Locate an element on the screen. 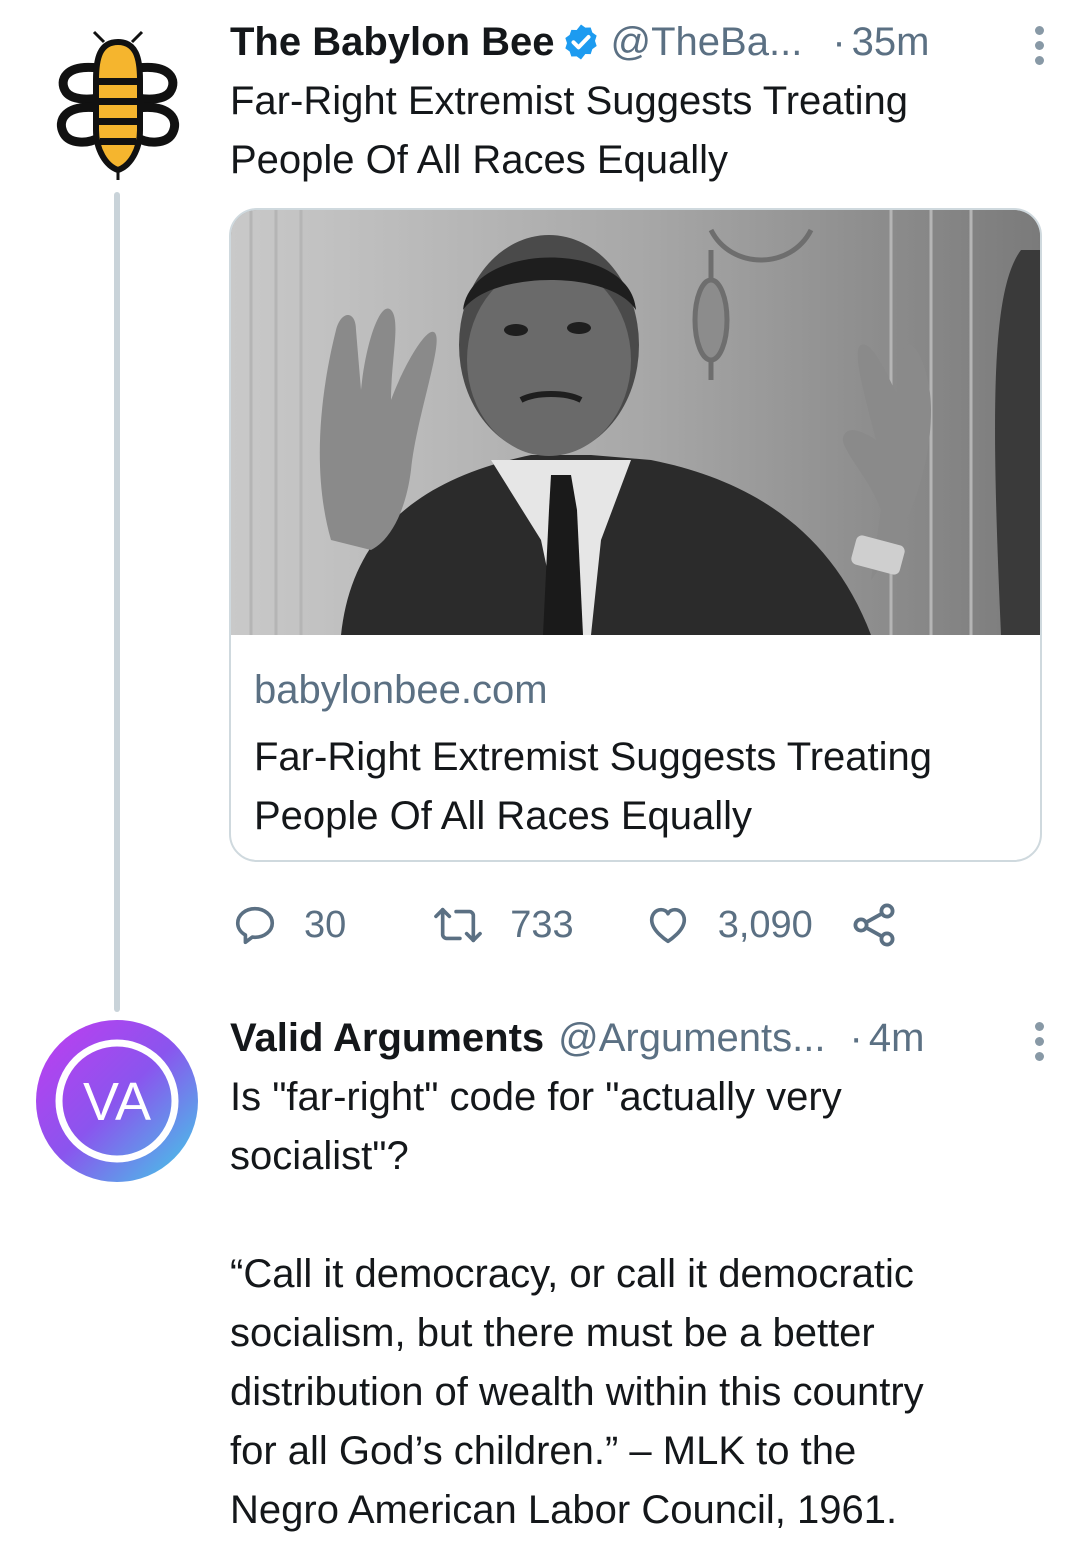 The height and width of the screenshot is (1566, 1080). tweet-text-line: socialist"? is located at coordinates (319, 1156).